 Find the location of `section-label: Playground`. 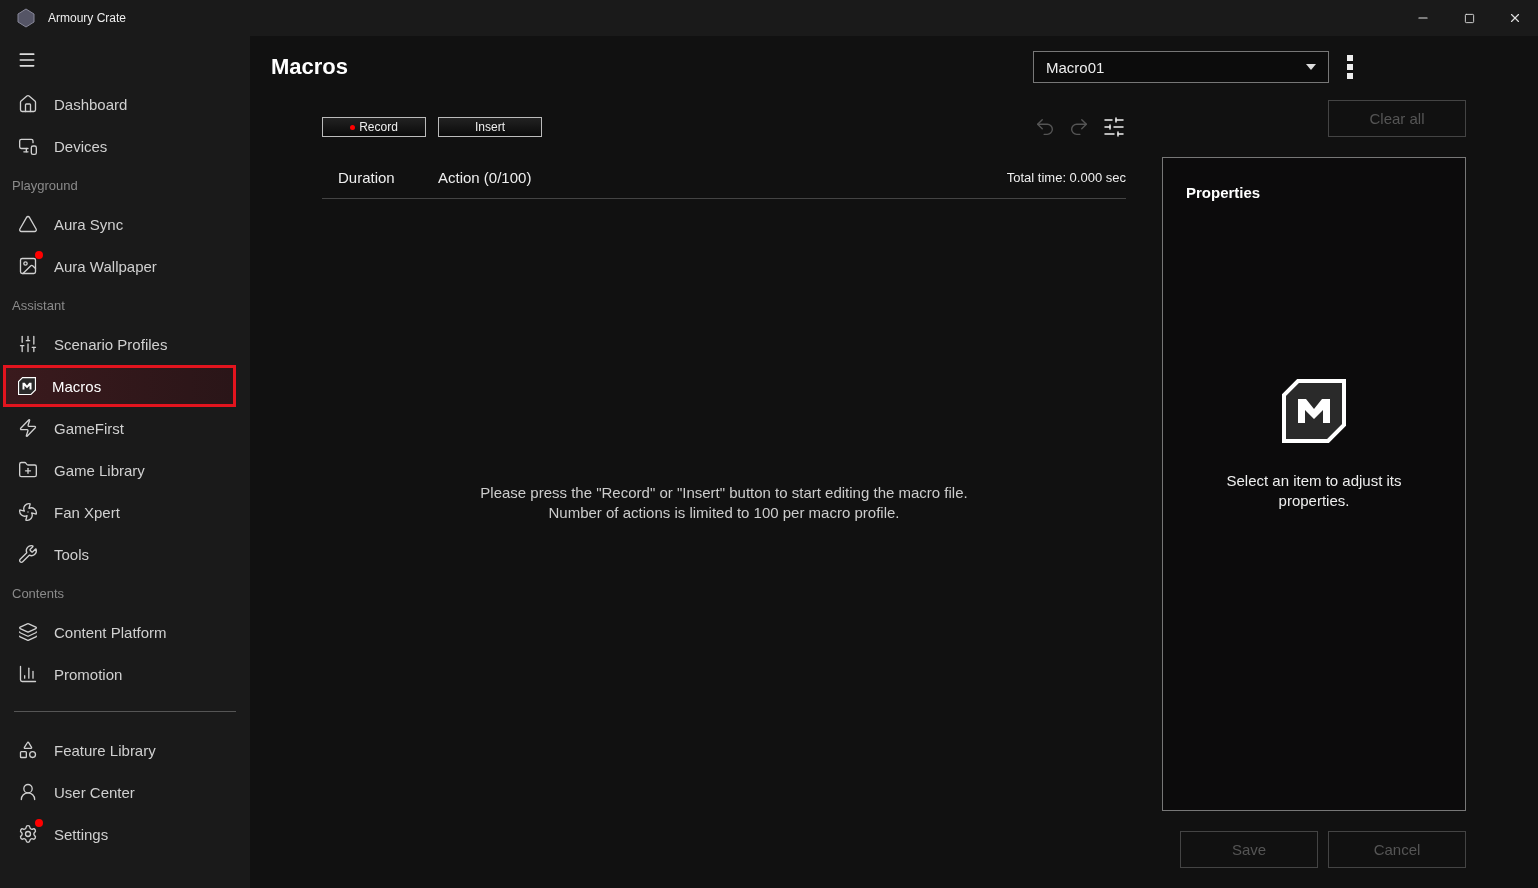

section-label: Playground is located at coordinates (45, 185).